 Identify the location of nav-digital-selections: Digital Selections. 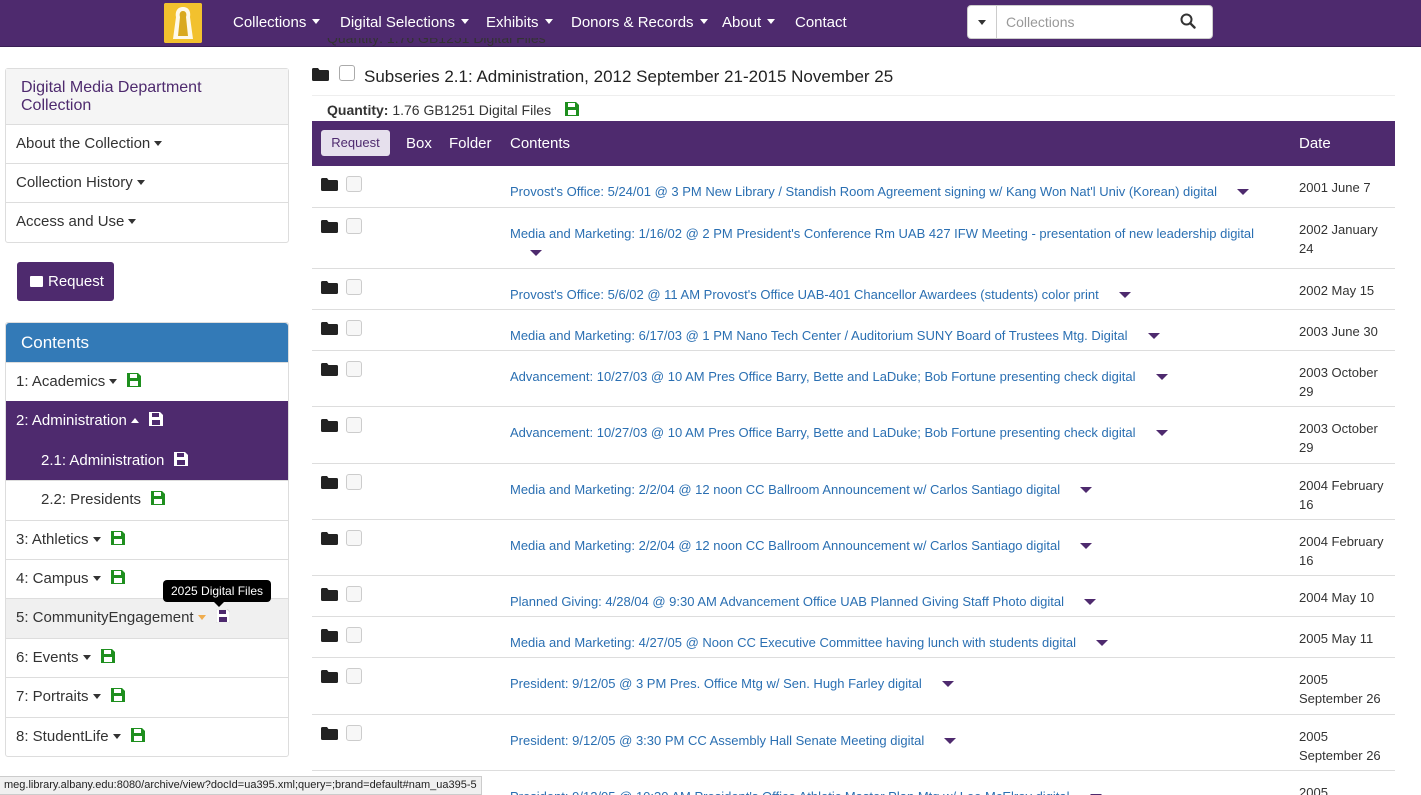
(405, 22).